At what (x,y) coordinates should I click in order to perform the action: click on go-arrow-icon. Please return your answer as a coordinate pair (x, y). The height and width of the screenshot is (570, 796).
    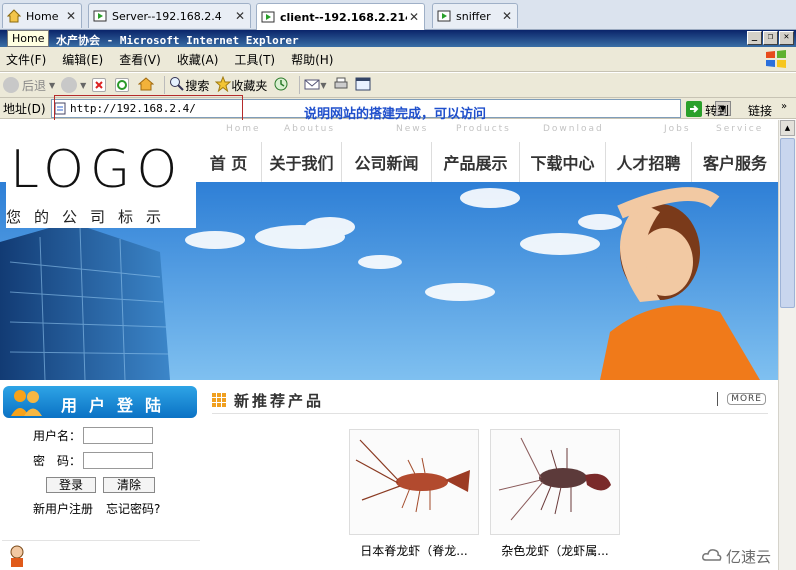
    Looking at the image, I should click on (694, 110).